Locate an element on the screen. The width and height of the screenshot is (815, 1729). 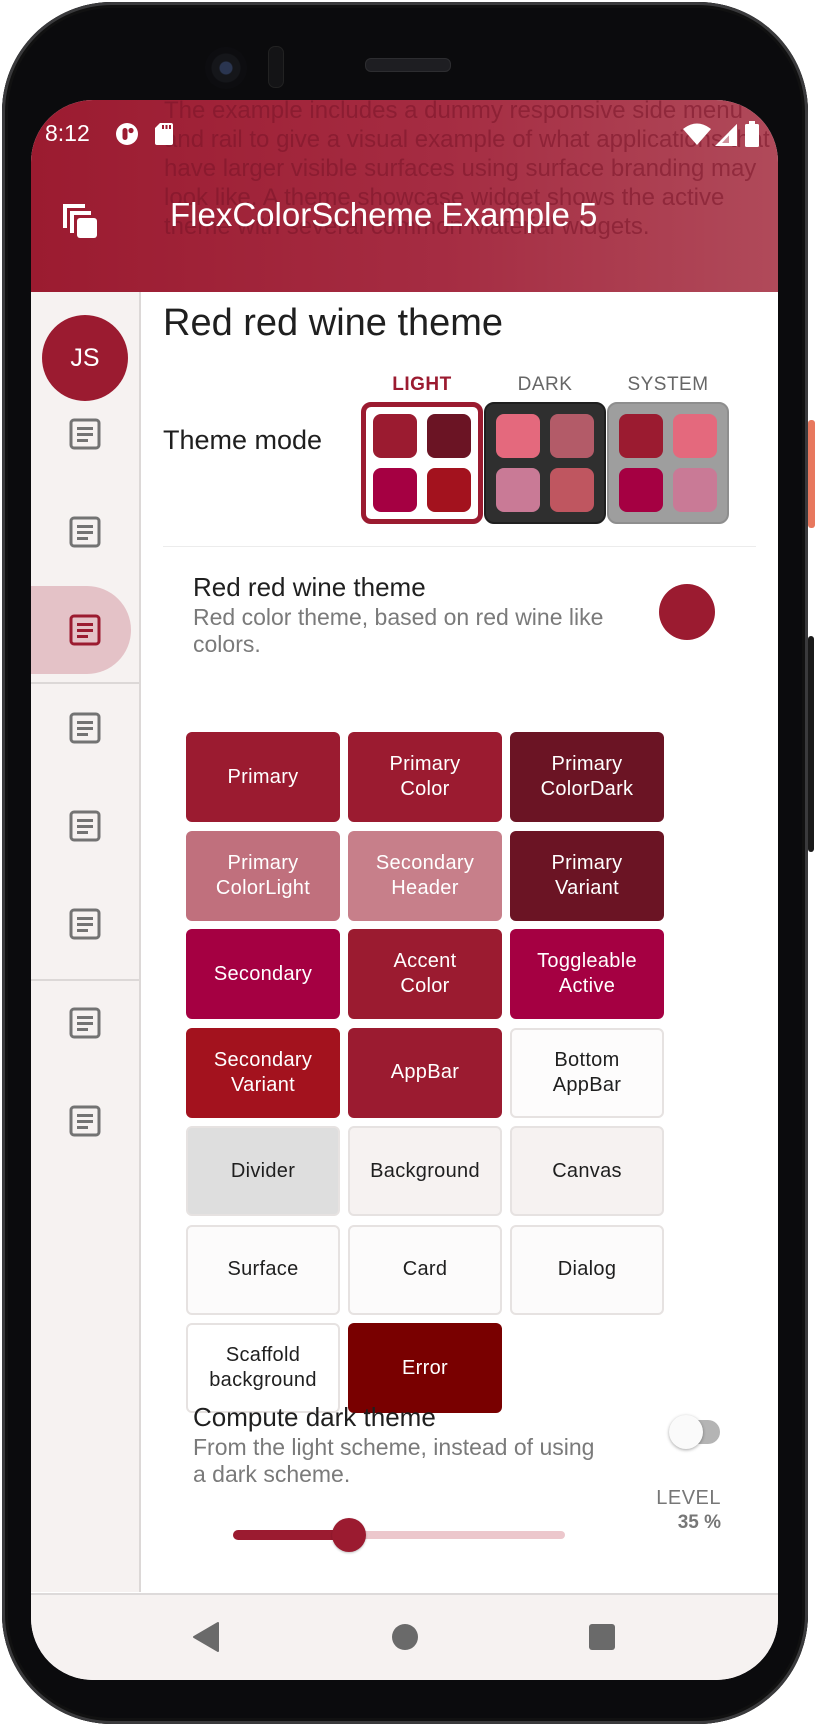
color-cell-secondary-header: Secondary Header is located at coordinates (425, 875).